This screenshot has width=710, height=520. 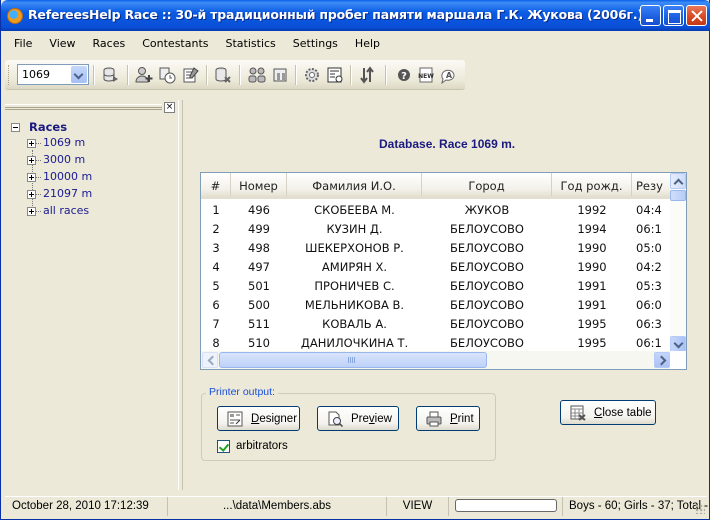 I want to click on tree-item-label: 21097 m, so click(x=68, y=193).